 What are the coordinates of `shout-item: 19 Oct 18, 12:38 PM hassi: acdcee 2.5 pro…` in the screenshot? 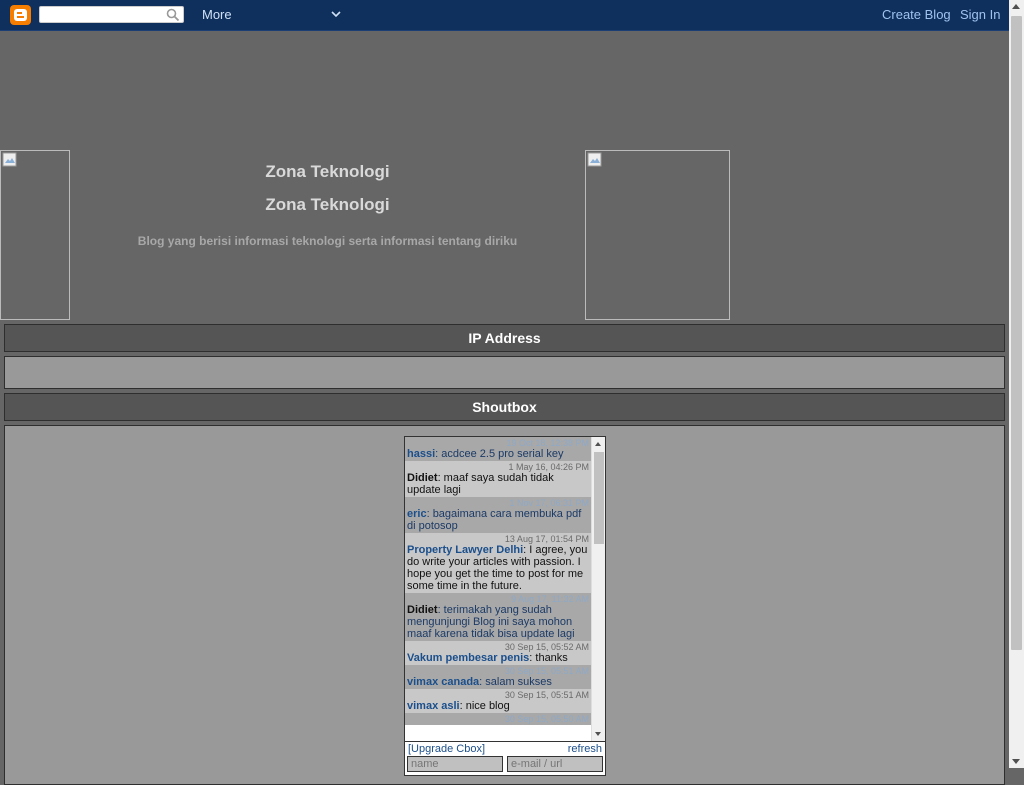 It's located at (498, 449).